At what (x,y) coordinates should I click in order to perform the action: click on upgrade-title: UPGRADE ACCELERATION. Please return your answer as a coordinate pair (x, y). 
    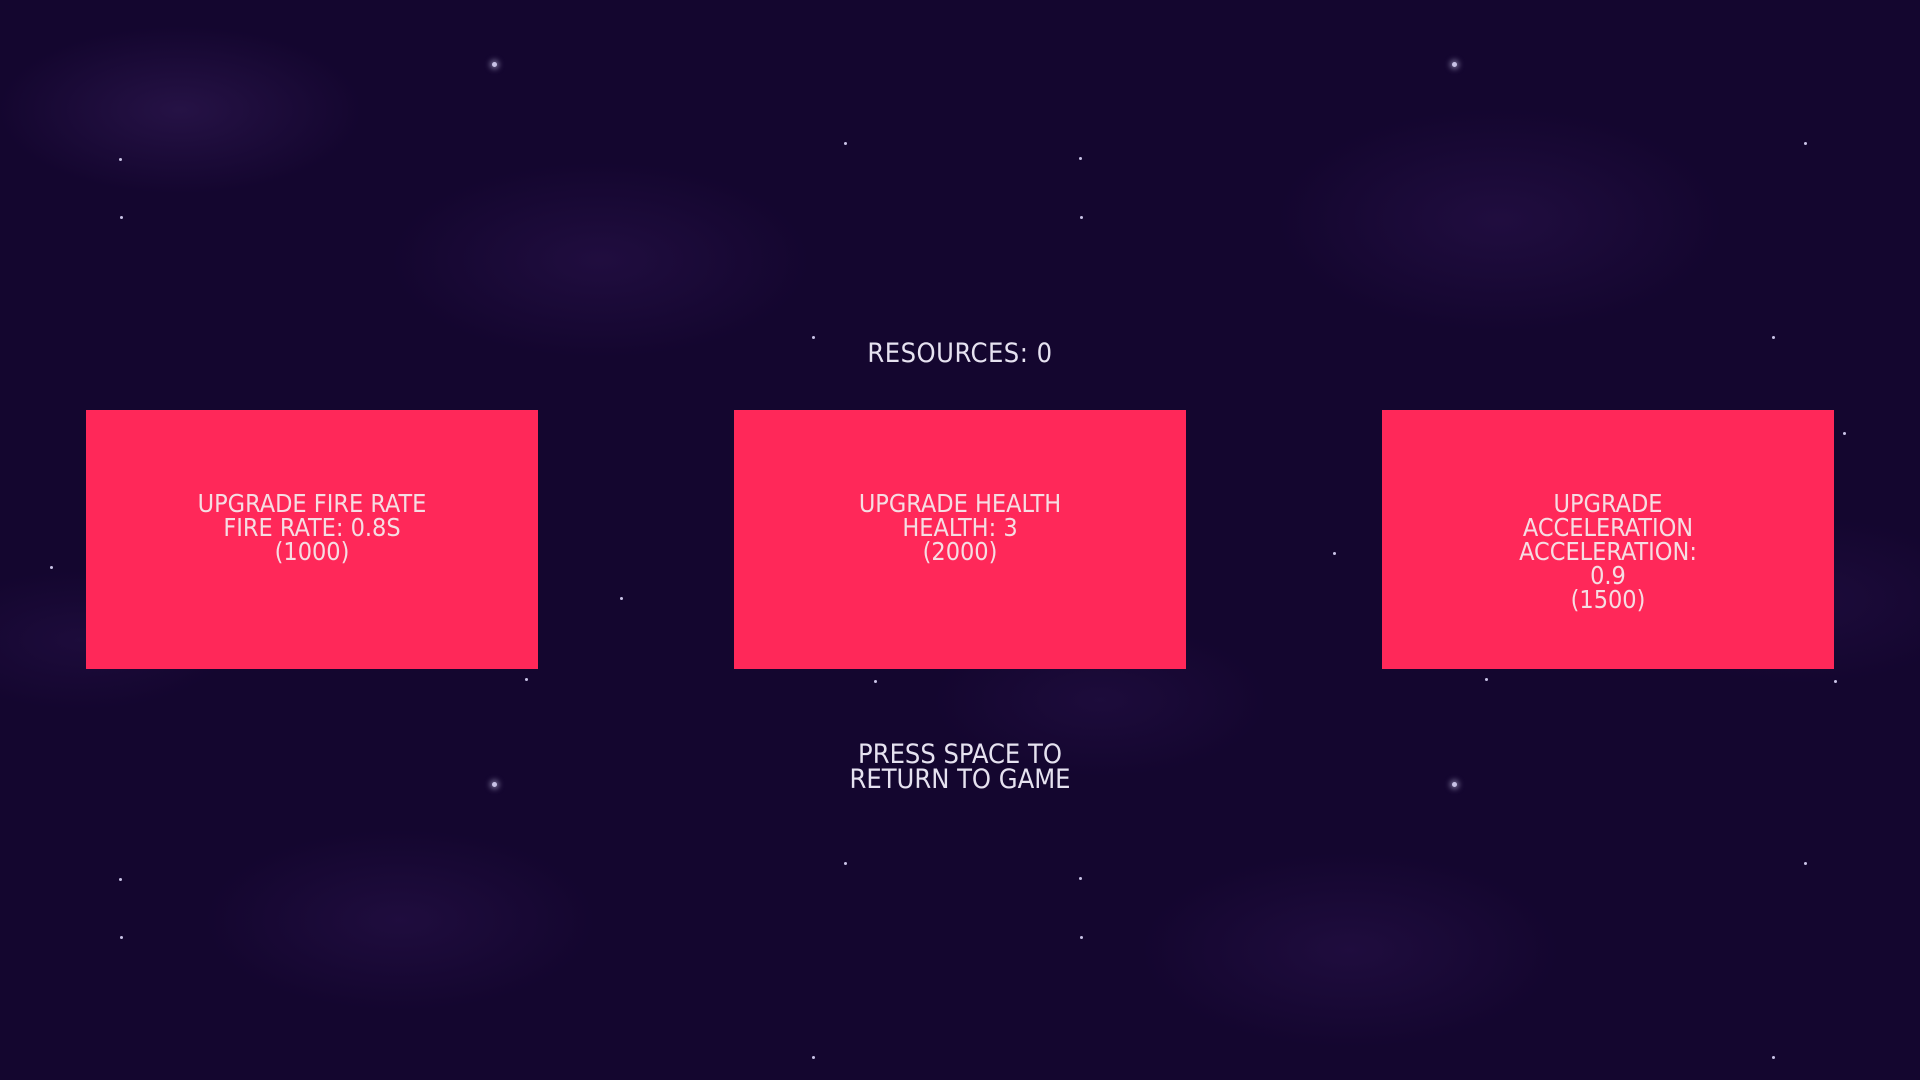
    Looking at the image, I should click on (1608, 515).